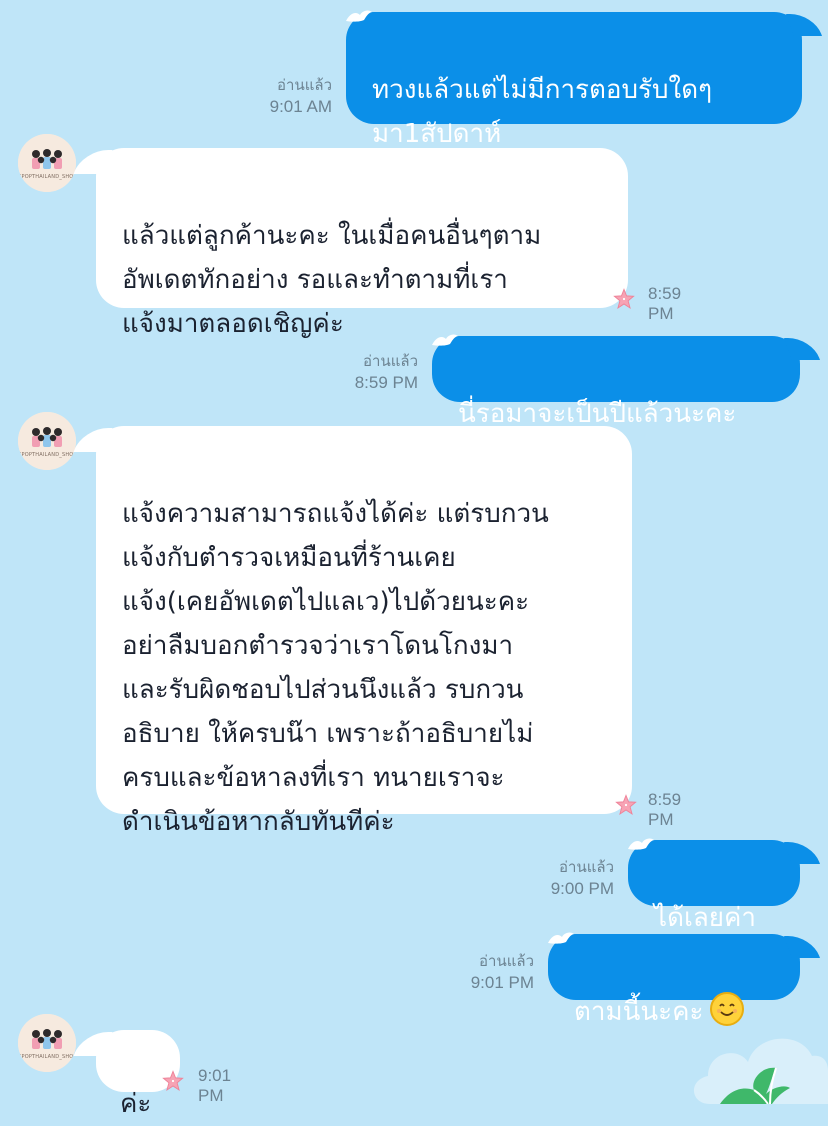 The height and width of the screenshot is (1126, 828). I want to click on message-meta: อ่านแล้ว 9:01 AM, so click(284, 97).